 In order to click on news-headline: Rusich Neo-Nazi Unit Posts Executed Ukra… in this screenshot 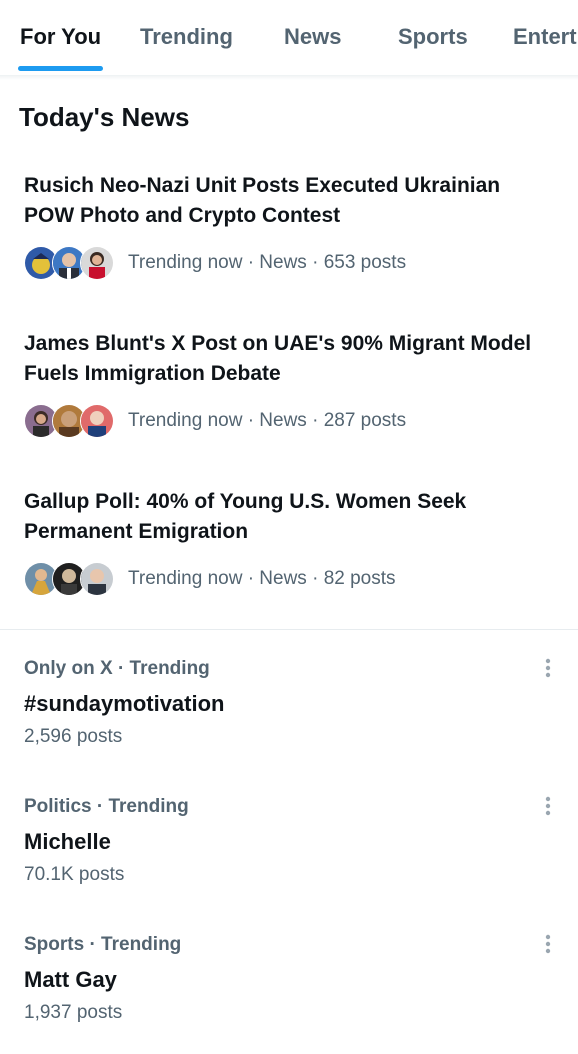, I will do `click(262, 200)`.